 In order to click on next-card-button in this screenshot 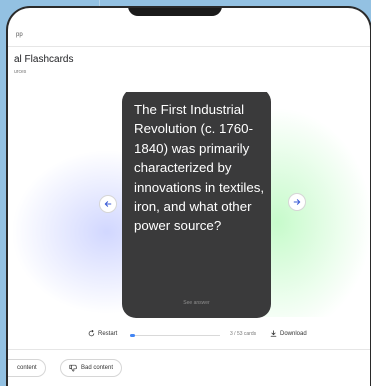, I will do `click(297, 202)`.